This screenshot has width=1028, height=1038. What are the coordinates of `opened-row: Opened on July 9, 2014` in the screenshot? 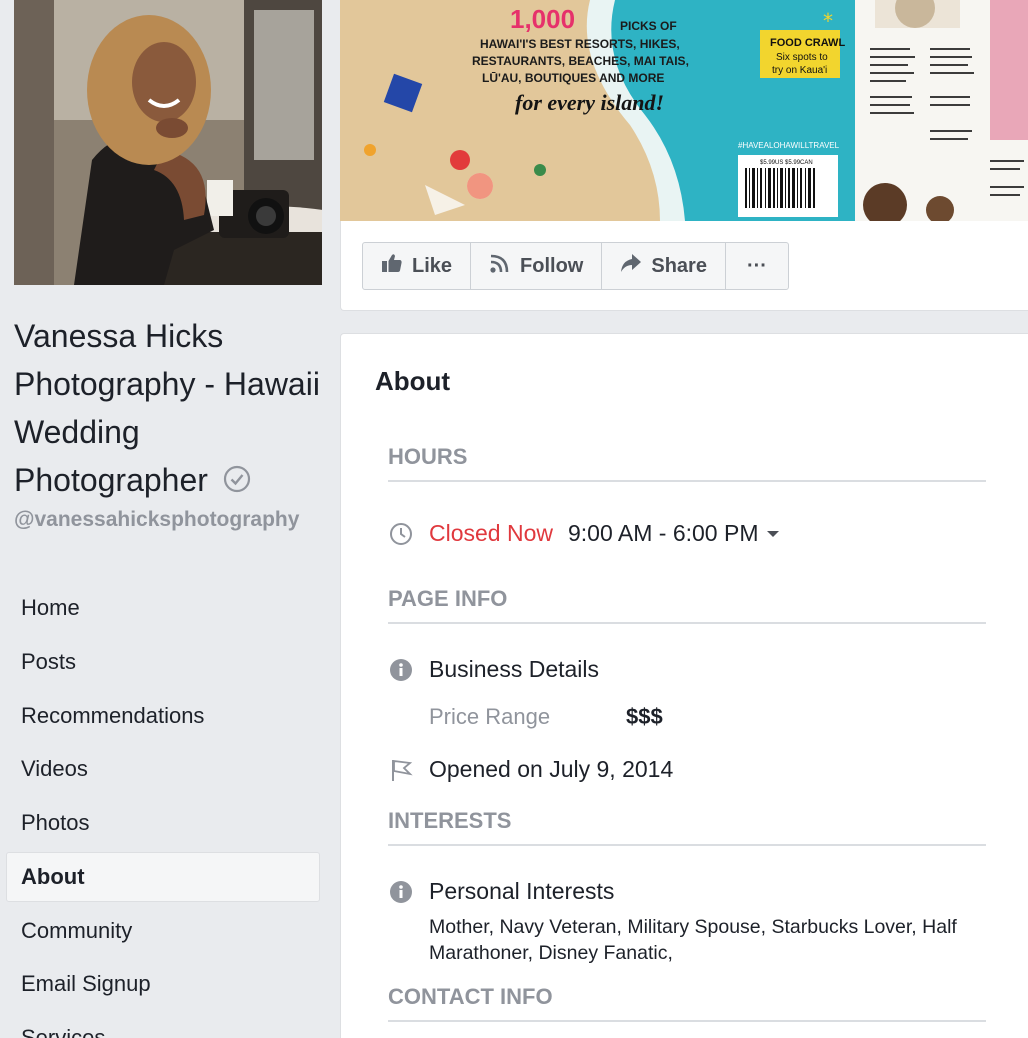 It's located at (530, 769).